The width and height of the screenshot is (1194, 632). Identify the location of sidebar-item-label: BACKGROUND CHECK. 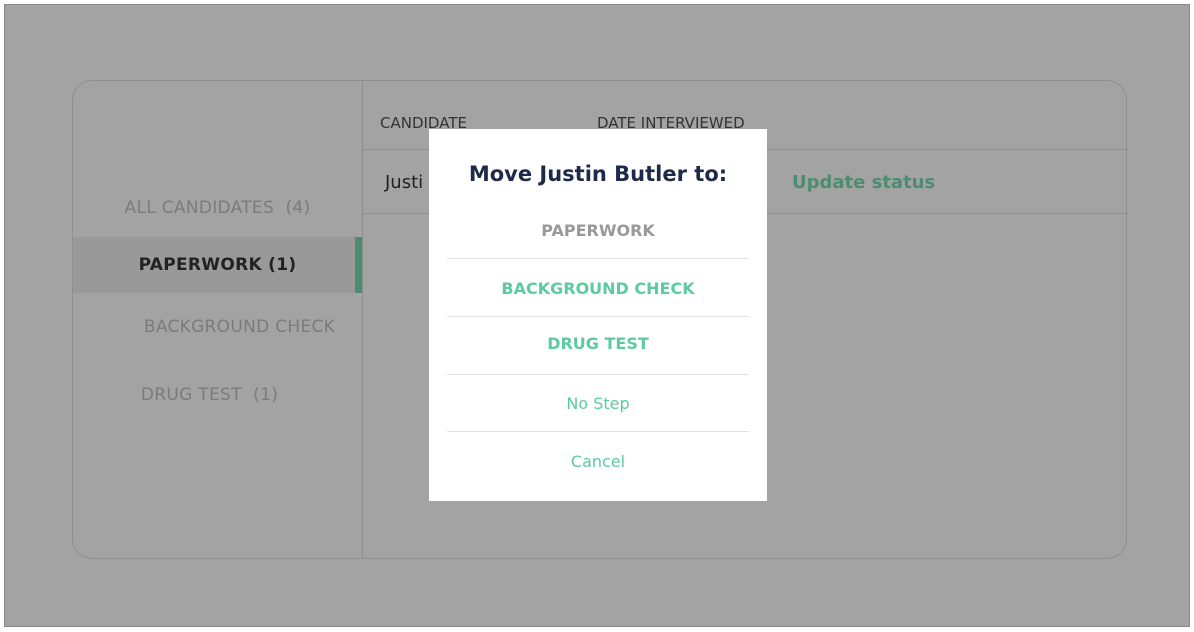
(239, 327).